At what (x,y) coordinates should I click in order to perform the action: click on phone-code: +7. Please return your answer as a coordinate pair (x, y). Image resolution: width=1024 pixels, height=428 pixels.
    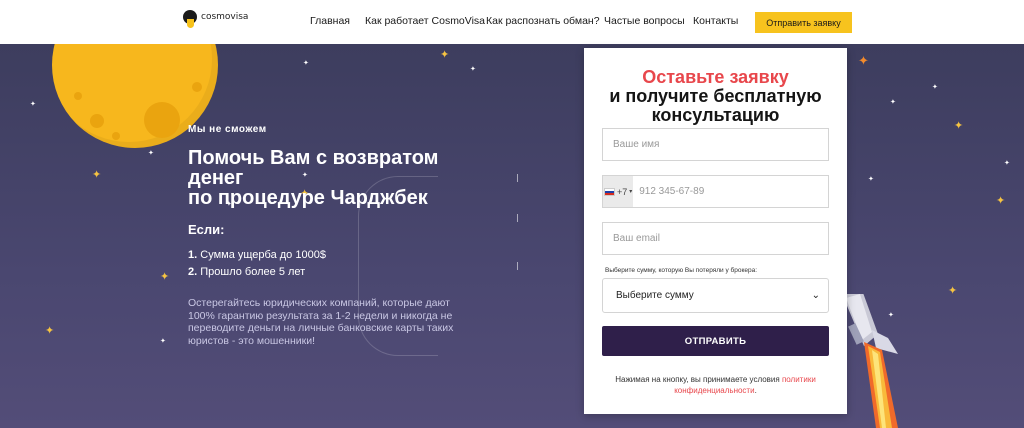
    Looking at the image, I should click on (622, 191).